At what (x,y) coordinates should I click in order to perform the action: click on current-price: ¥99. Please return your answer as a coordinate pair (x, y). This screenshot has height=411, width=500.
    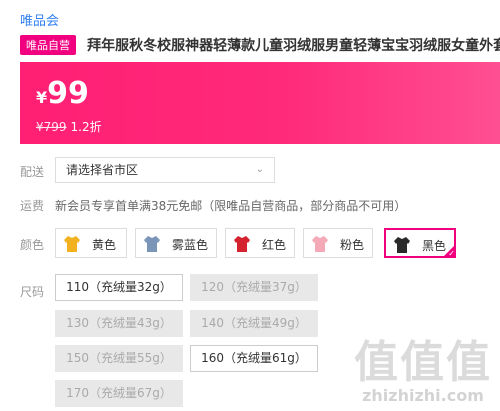
    Looking at the image, I should click on (62, 93).